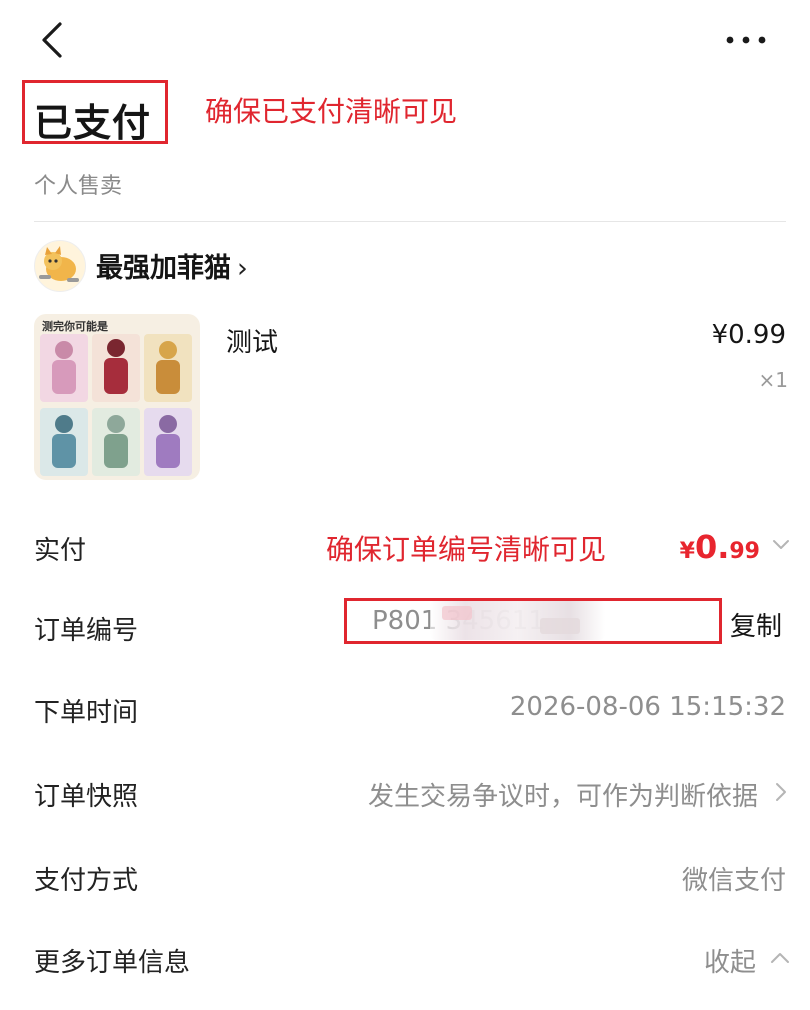 Image resolution: width=810 pixels, height=1010 pixels. What do you see at coordinates (93, 123) in the screenshot?
I see `order-status-title: 已支付` at bounding box center [93, 123].